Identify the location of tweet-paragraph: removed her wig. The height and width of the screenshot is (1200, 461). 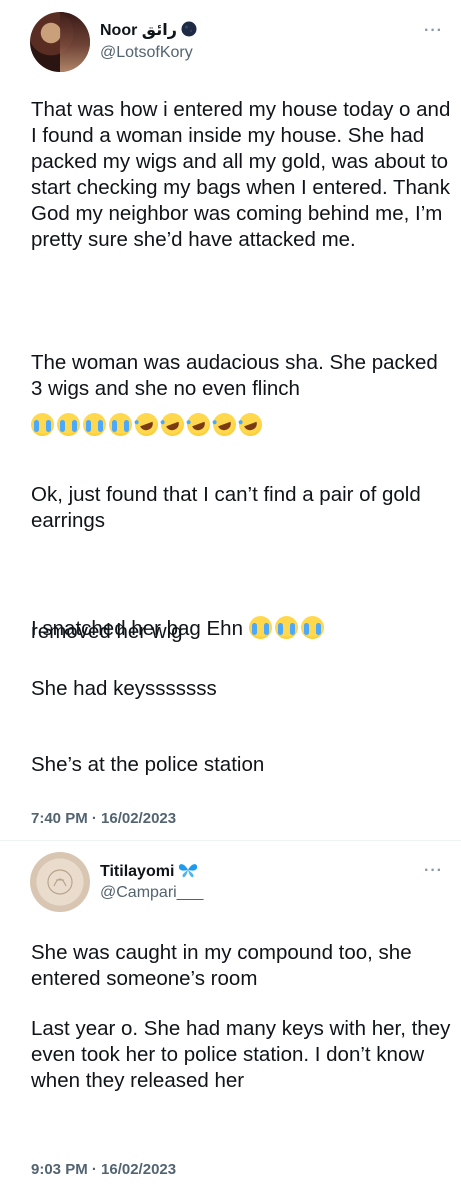
(107, 631).